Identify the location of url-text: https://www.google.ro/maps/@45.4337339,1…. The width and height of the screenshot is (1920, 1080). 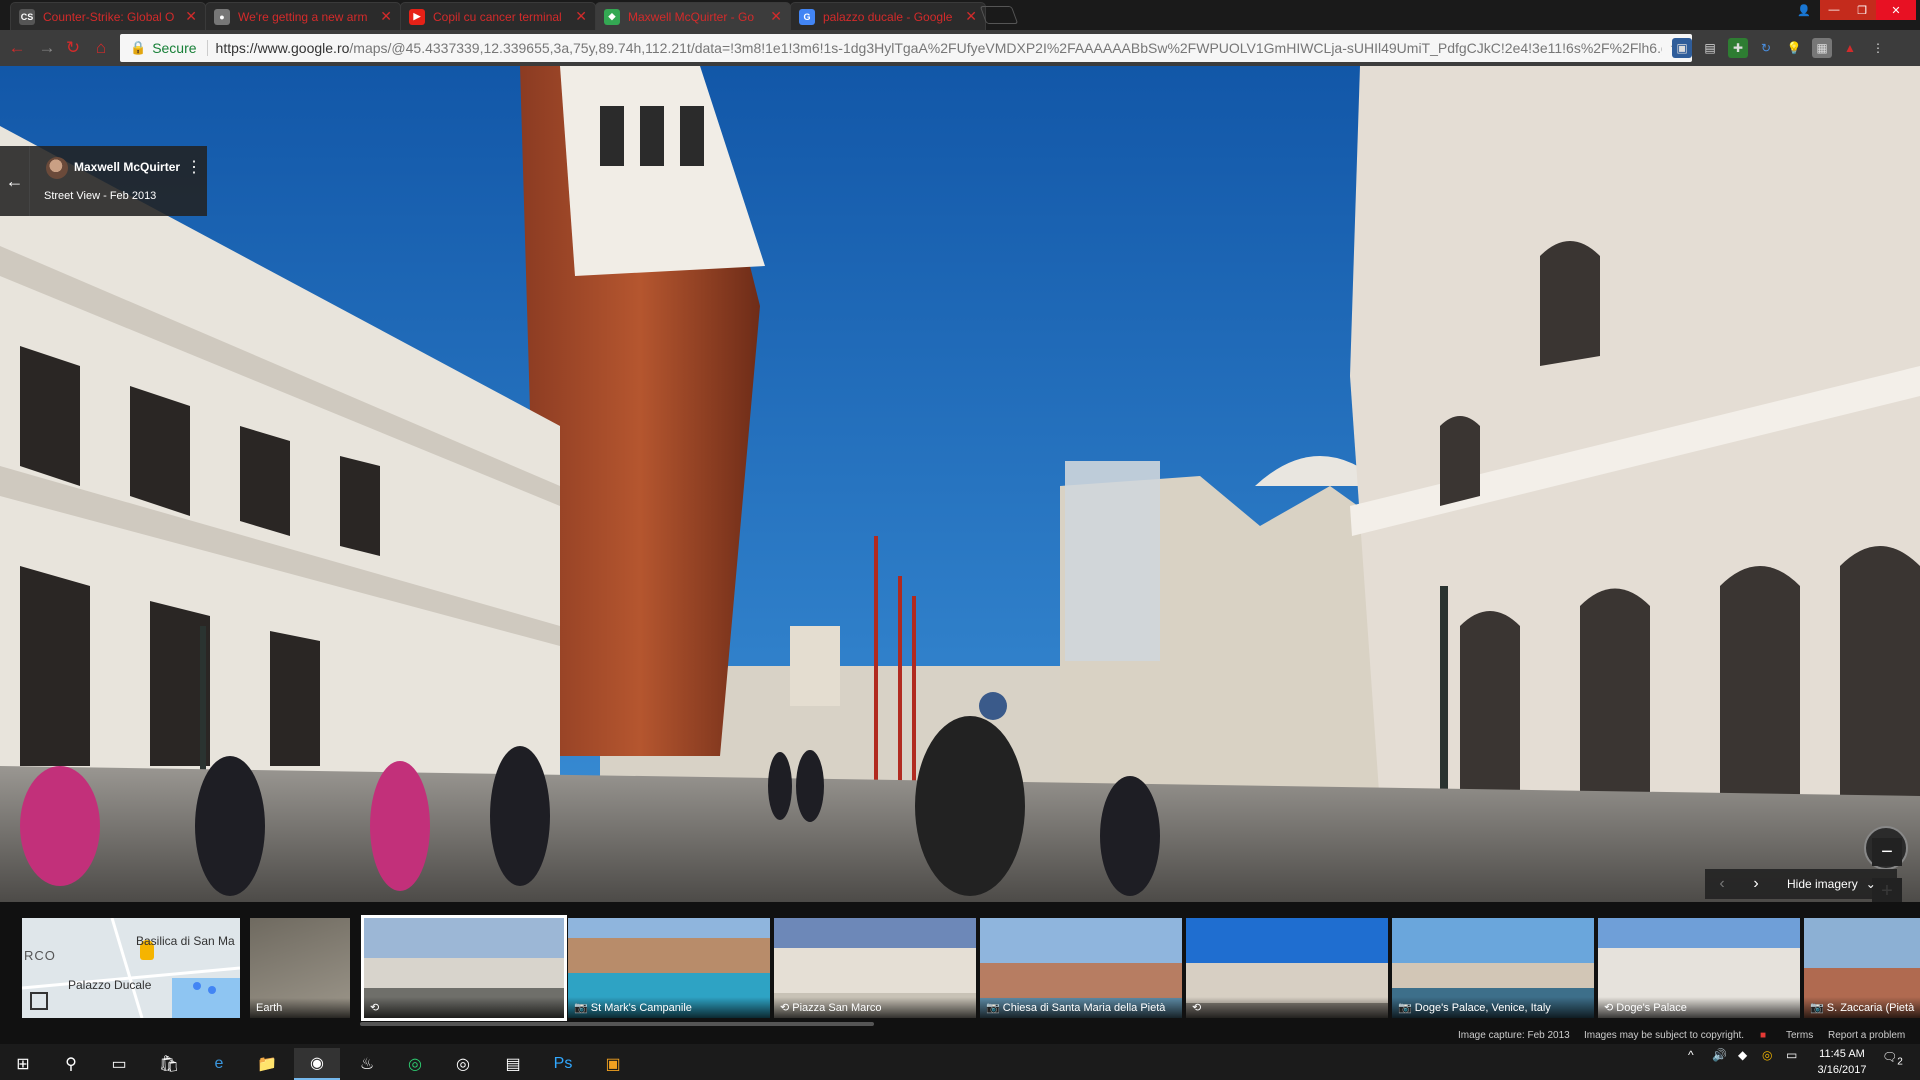
(939, 48).